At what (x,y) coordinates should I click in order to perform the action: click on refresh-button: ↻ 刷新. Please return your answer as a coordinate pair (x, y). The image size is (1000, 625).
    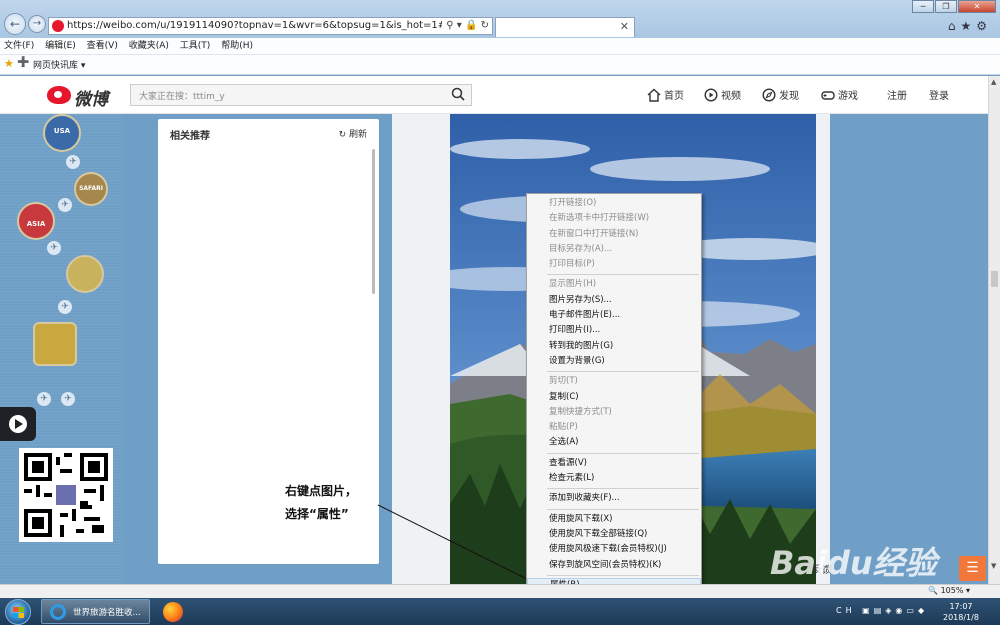
    Looking at the image, I should click on (353, 133).